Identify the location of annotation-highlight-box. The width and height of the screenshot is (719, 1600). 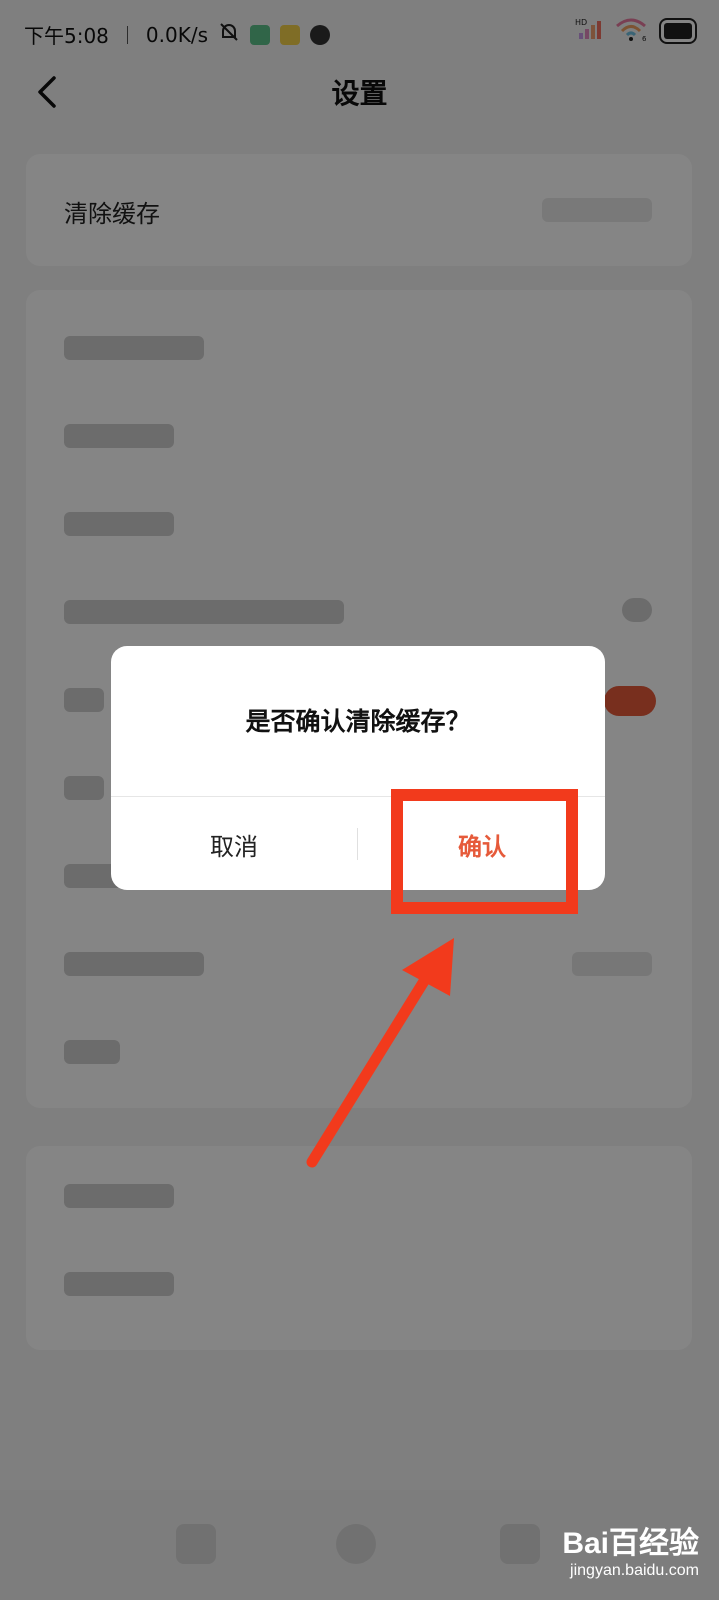
(484, 851).